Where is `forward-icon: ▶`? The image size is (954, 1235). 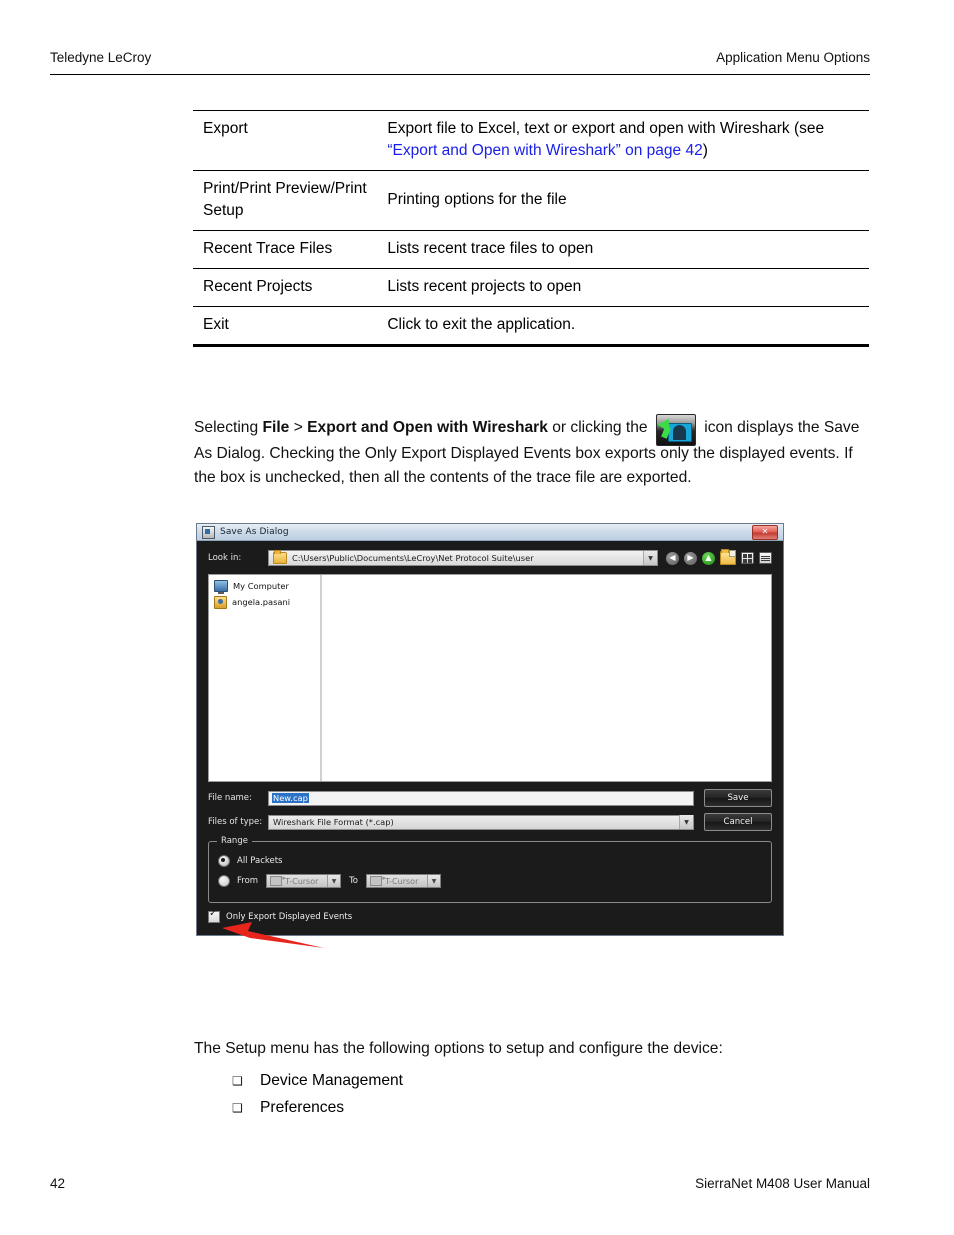 forward-icon: ▶ is located at coordinates (690, 558).